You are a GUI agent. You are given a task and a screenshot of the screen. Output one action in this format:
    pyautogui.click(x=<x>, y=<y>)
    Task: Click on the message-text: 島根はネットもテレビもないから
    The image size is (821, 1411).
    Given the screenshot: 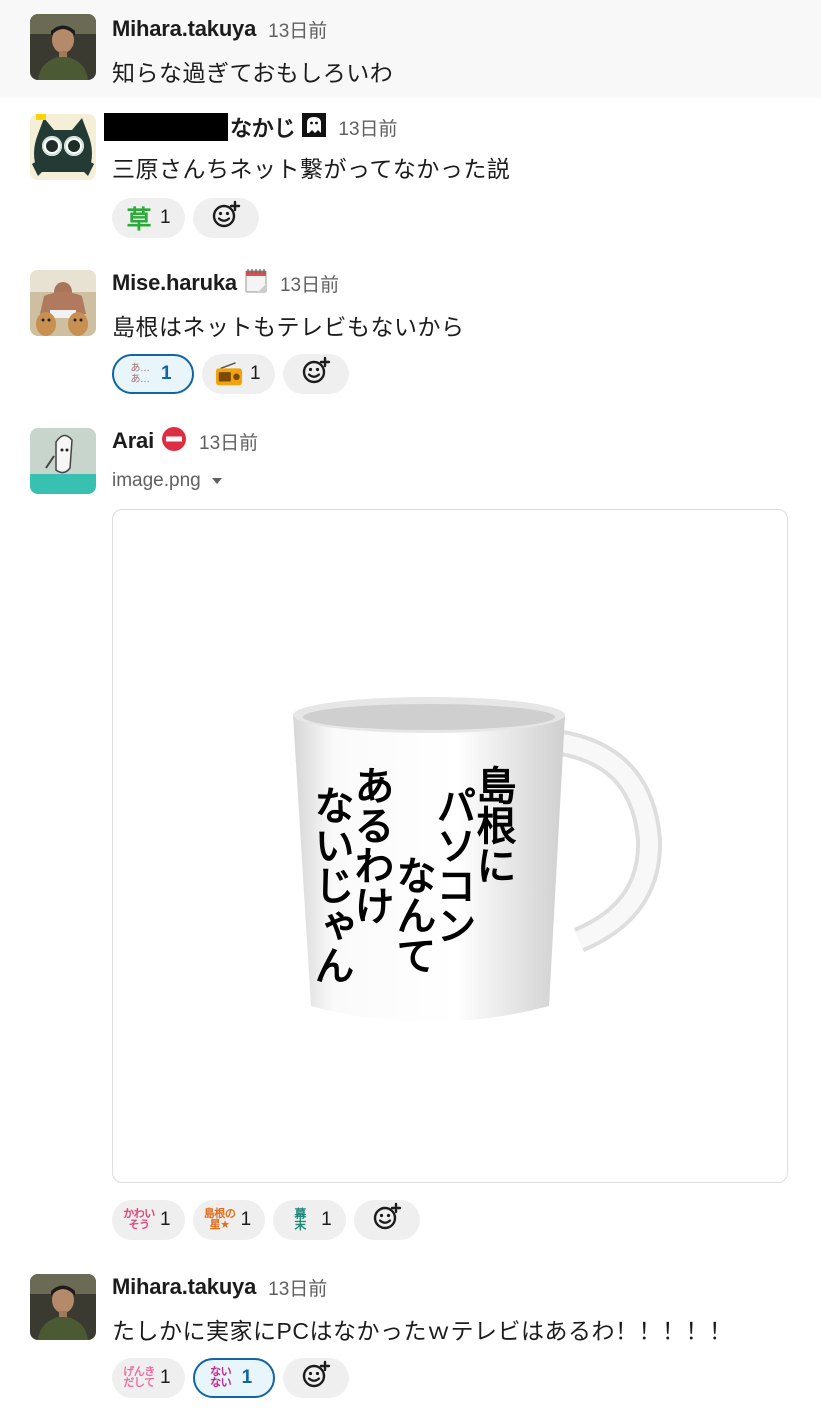 What is the action you would take?
    pyautogui.click(x=288, y=327)
    